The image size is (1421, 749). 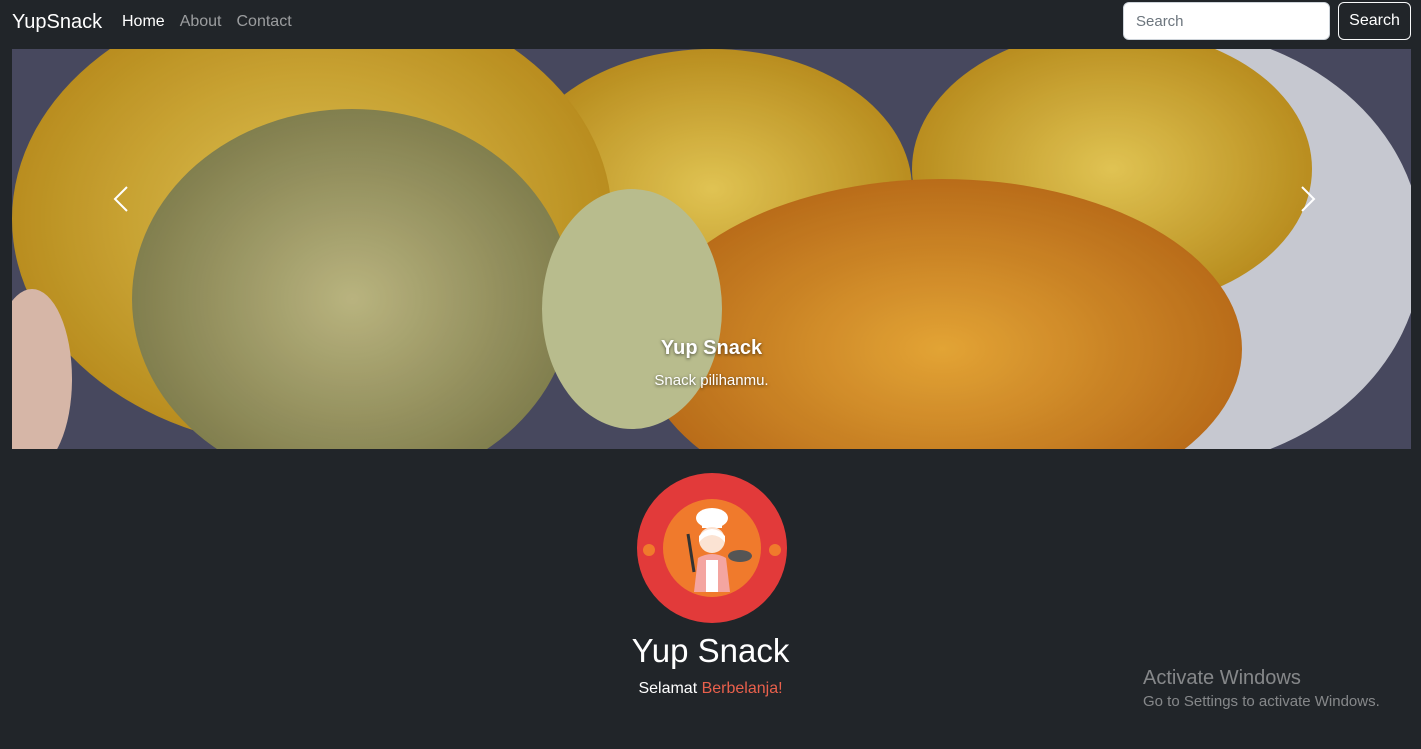 What do you see at coordinates (1261, 701) in the screenshot?
I see `watermark-subtitle: Go to Settings to activate Windows.` at bounding box center [1261, 701].